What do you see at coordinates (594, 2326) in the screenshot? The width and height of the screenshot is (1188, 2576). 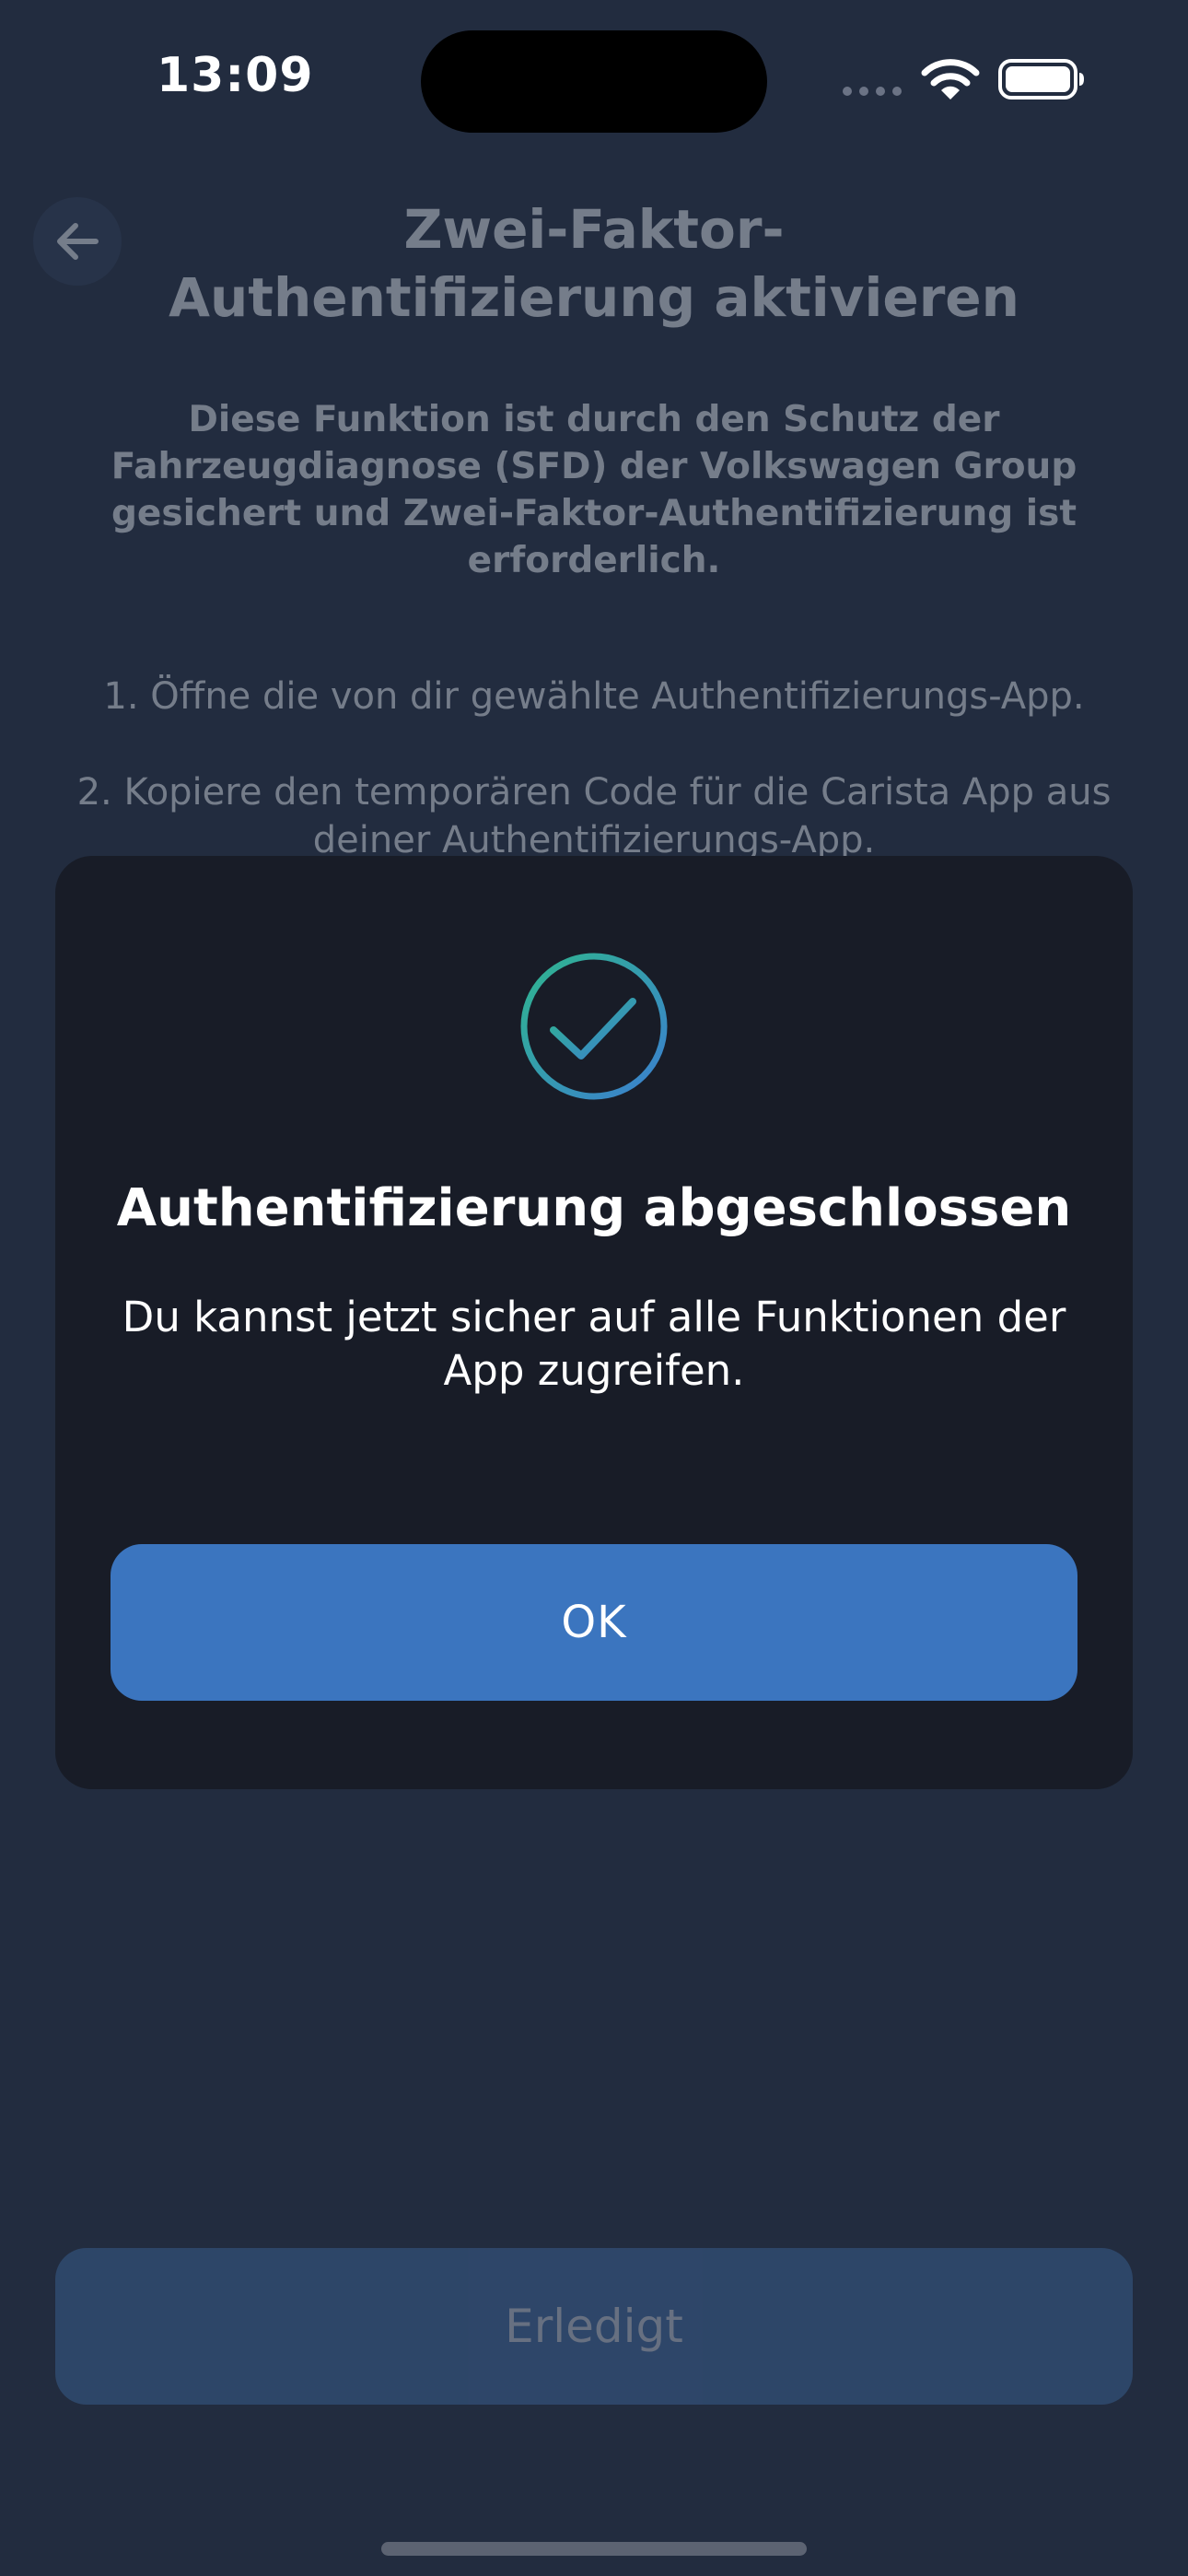 I see `done-button: Erledigt` at bounding box center [594, 2326].